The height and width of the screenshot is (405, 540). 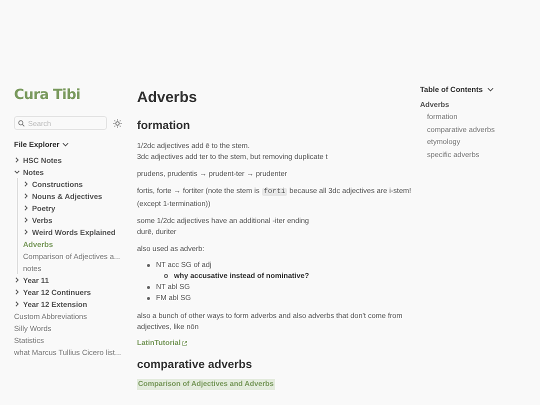 What do you see at coordinates (195, 365) in the screenshot?
I see `section-heading: comparative adverbs` at bounding box center [195, 365].